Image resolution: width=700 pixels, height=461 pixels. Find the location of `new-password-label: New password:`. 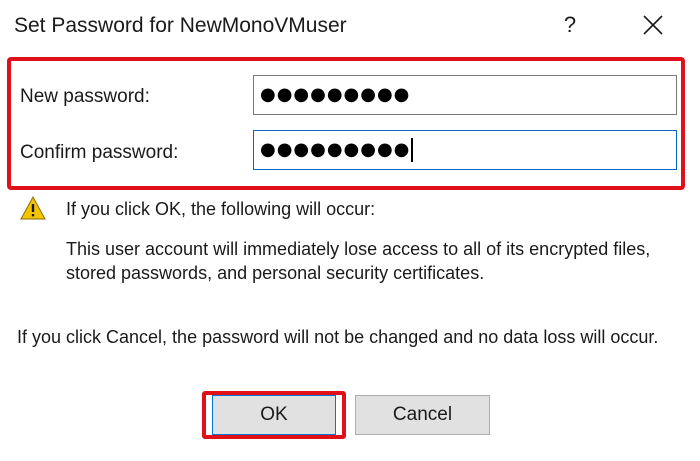

new-password-label: New password: is located at coordinates (85, 96).